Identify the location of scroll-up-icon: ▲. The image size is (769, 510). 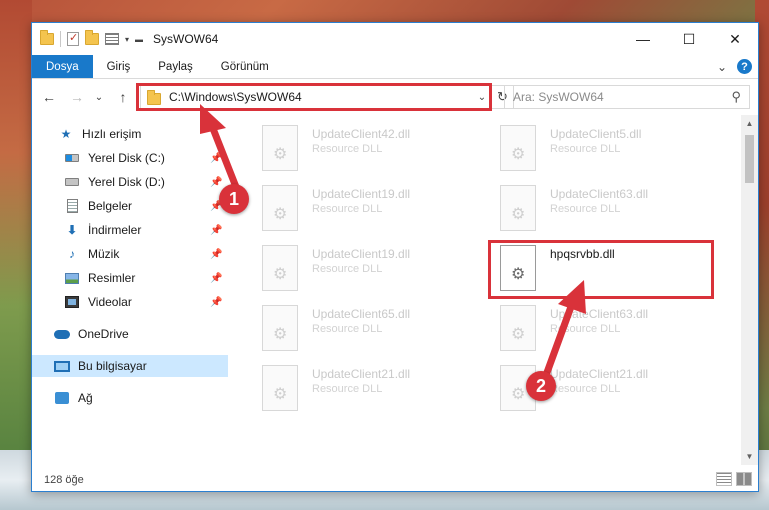
(749, 123).